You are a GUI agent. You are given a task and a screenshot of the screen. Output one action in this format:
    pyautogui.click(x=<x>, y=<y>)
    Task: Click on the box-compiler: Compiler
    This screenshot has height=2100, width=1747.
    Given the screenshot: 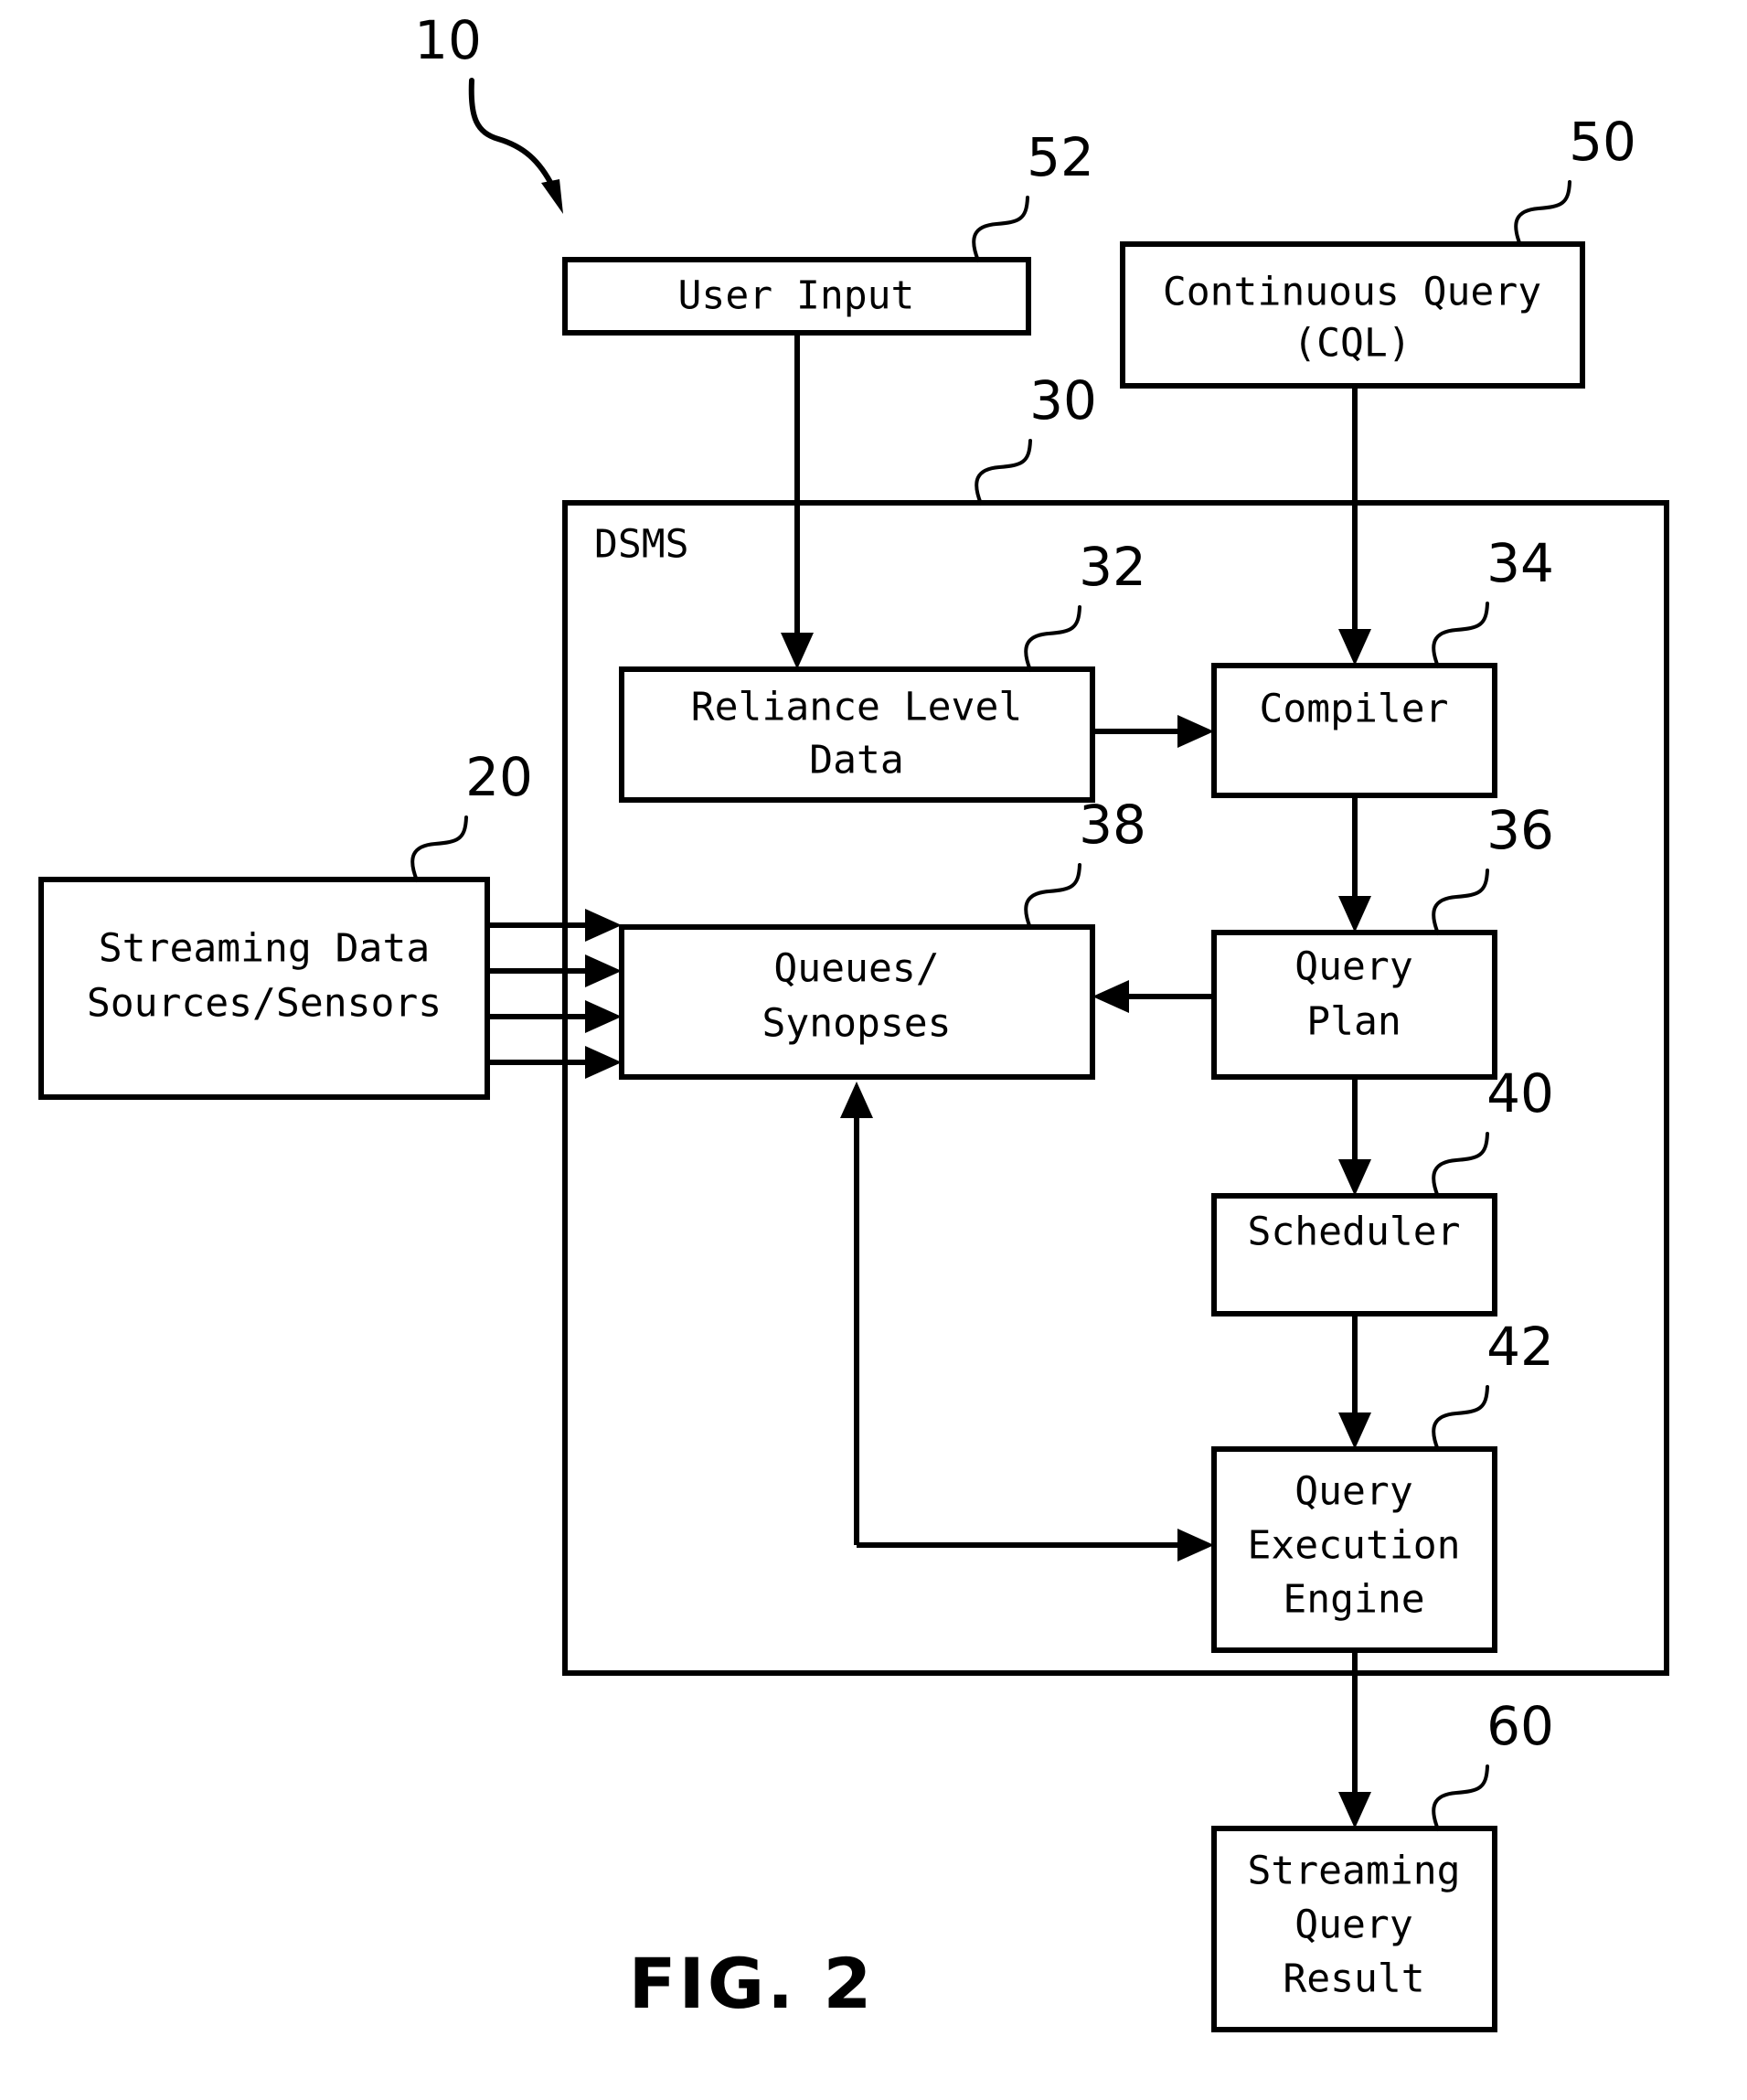 What is the action you would take?
    pyautogui.click(x=1354, y=730)
    